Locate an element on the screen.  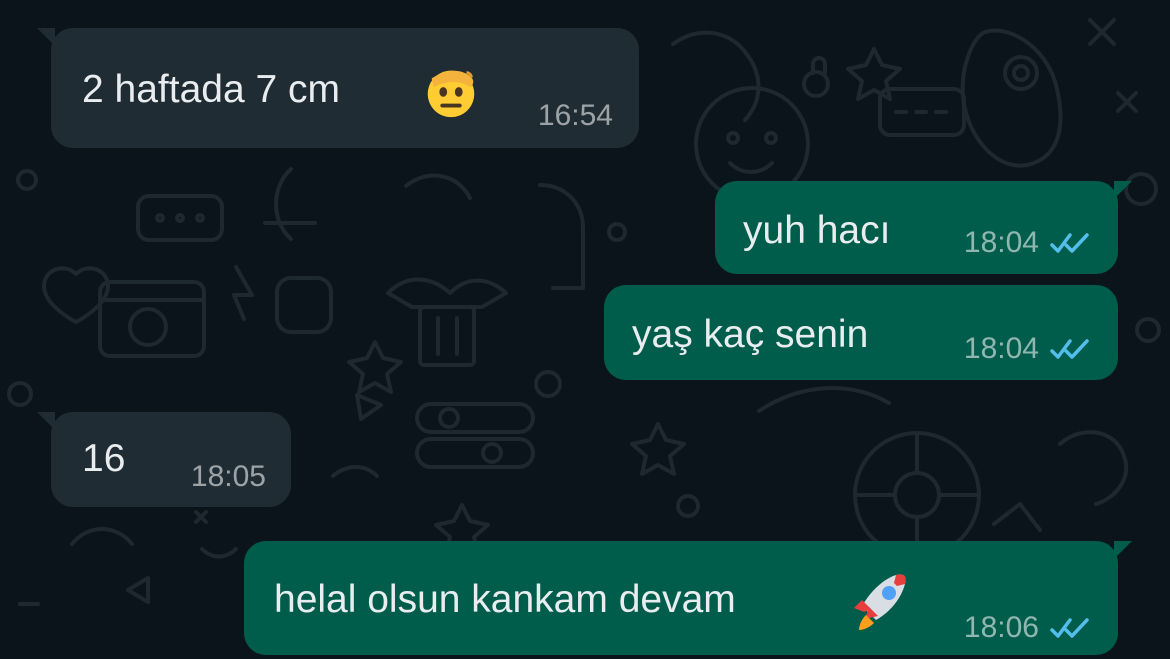
message-text-content: helal olsun kankam devam is located at coordinates (505, 599).